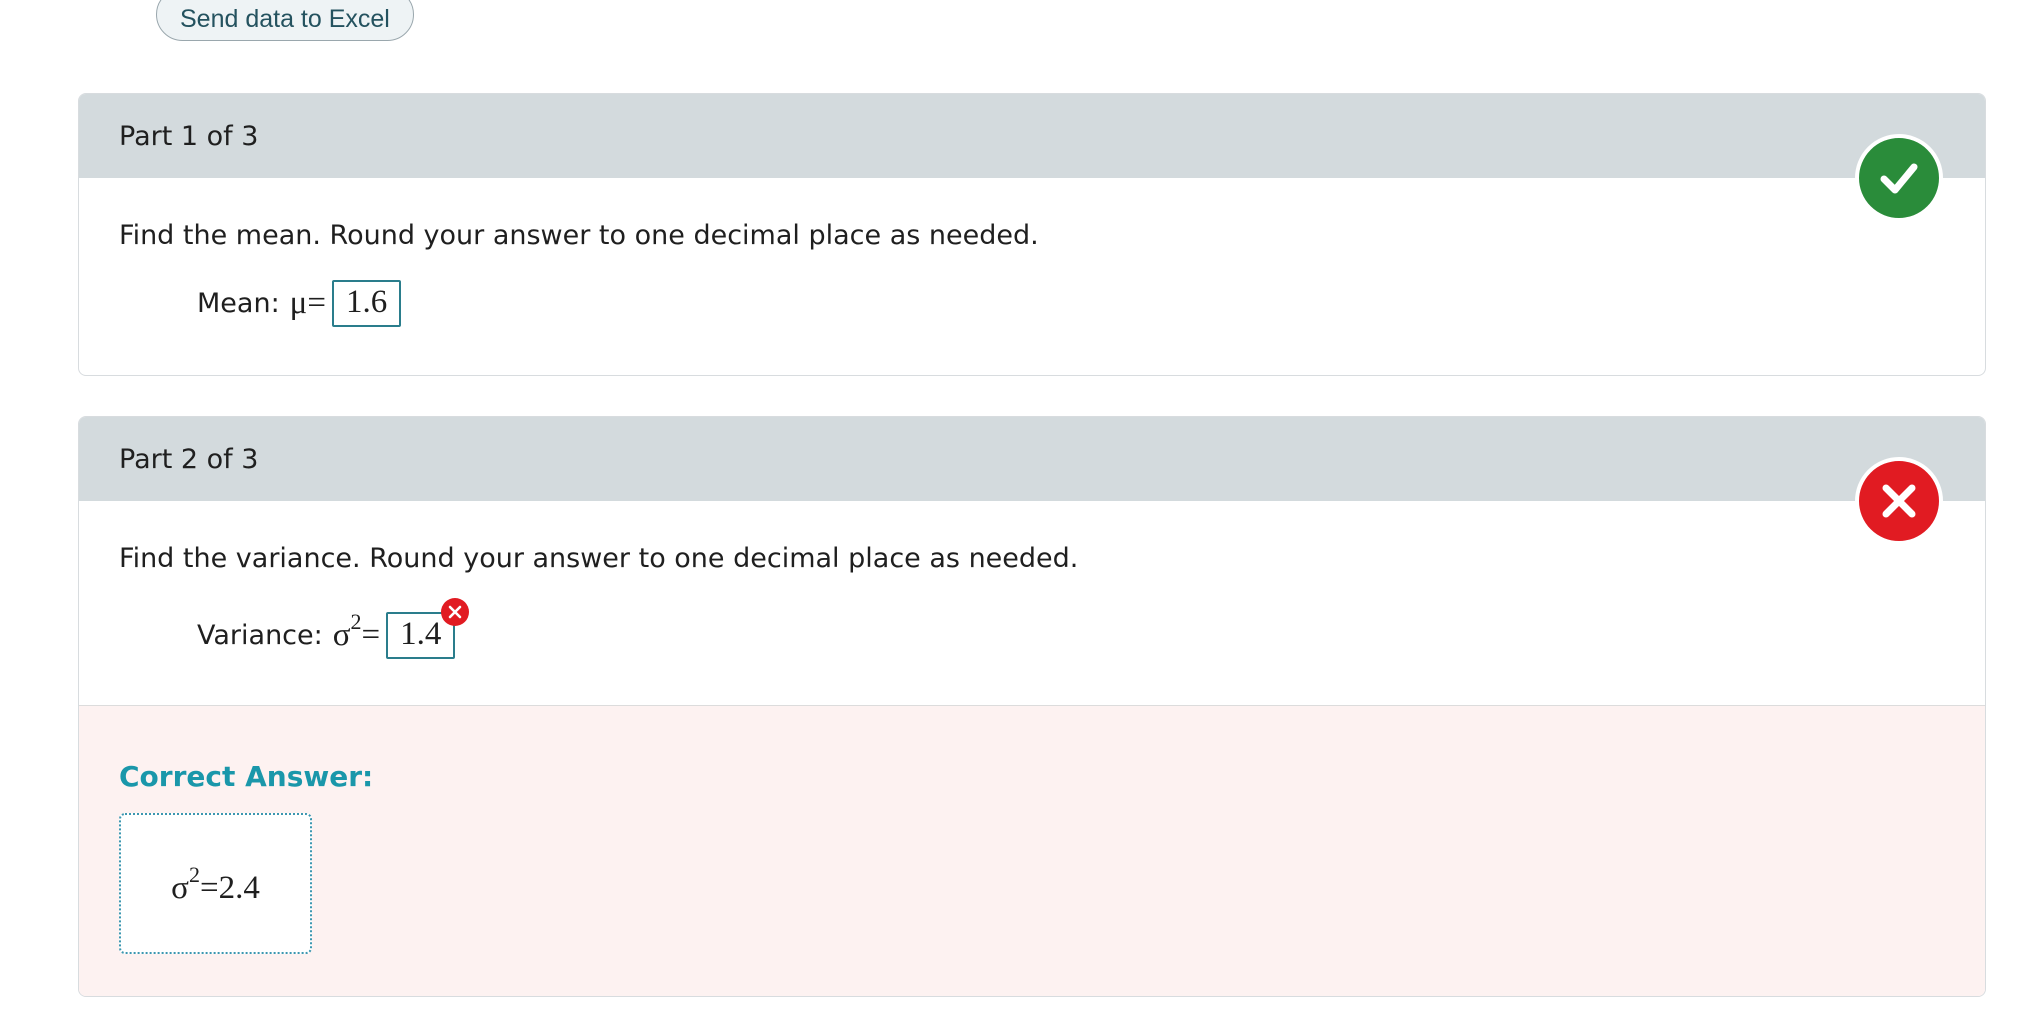 This screenshot has height=1011, width=2018. What do you see at coordinates (455, 612) in the screenshot?
I see `error-x-icon` at bounding box center [455, 612].